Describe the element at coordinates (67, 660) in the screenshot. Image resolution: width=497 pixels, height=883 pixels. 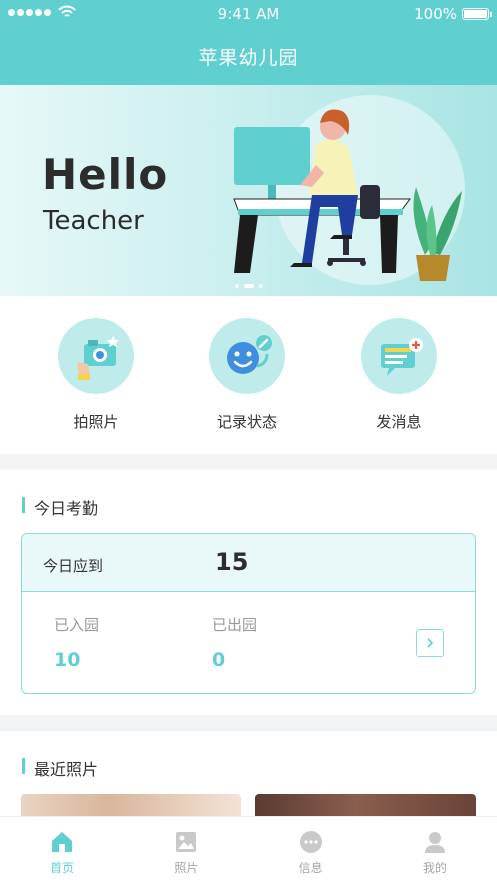
I see `entered-count: 10` at that location.